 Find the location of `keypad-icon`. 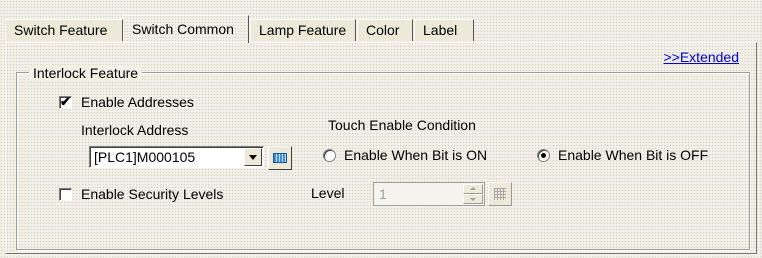

keypad-icon is located at coordinates (500, 194).